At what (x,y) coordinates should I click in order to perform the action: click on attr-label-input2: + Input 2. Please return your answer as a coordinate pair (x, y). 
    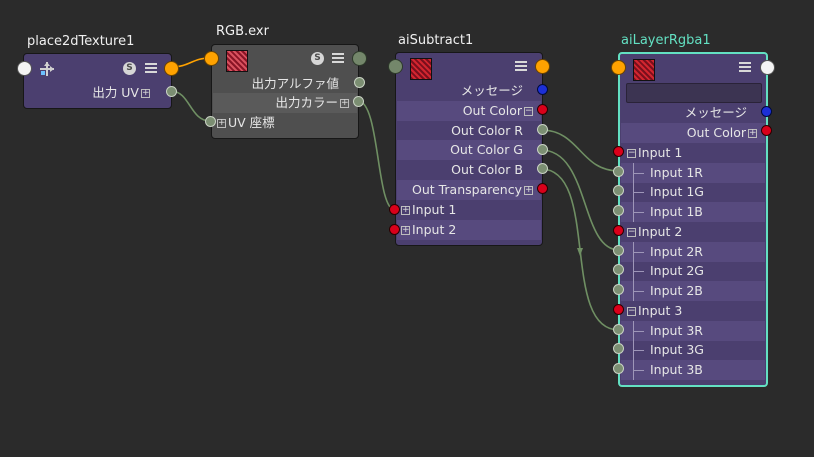
    Looking at the image, I should click on (429, 229).